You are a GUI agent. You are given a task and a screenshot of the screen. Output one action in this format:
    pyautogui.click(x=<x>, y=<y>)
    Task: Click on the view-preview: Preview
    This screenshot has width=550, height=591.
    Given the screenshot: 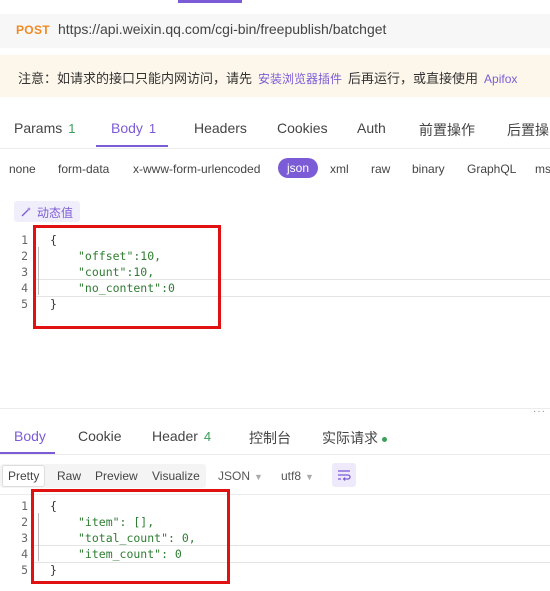 What is the action you would take?
    pyautogui.click(x=116, y=476)
    